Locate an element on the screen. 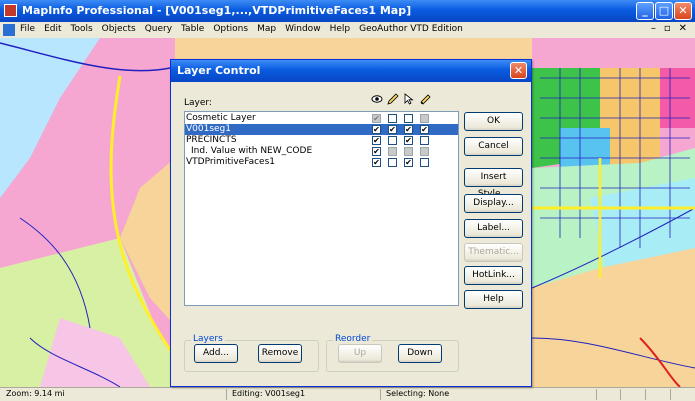  layer-row: PRECINCTS is located at coordinates (321, 140).